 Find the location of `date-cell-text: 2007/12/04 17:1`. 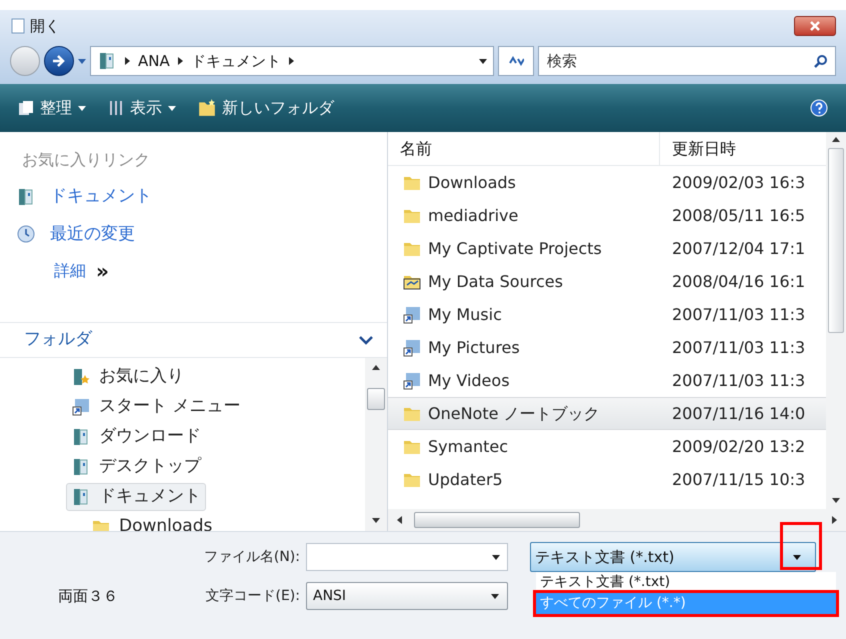

date-cell-text: 2007/12/04 17:1 is located at coordinates (738, 249).